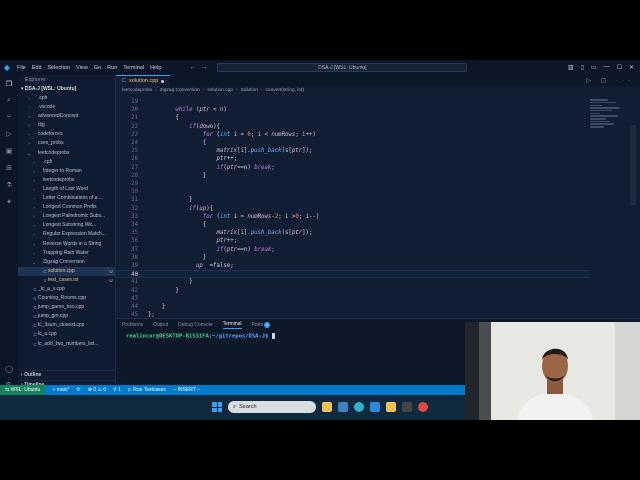  What do you see at coordinates (9, 84) in the screenshot?
I see `explorer-icon: ❐` at bounding box center [9, 84].